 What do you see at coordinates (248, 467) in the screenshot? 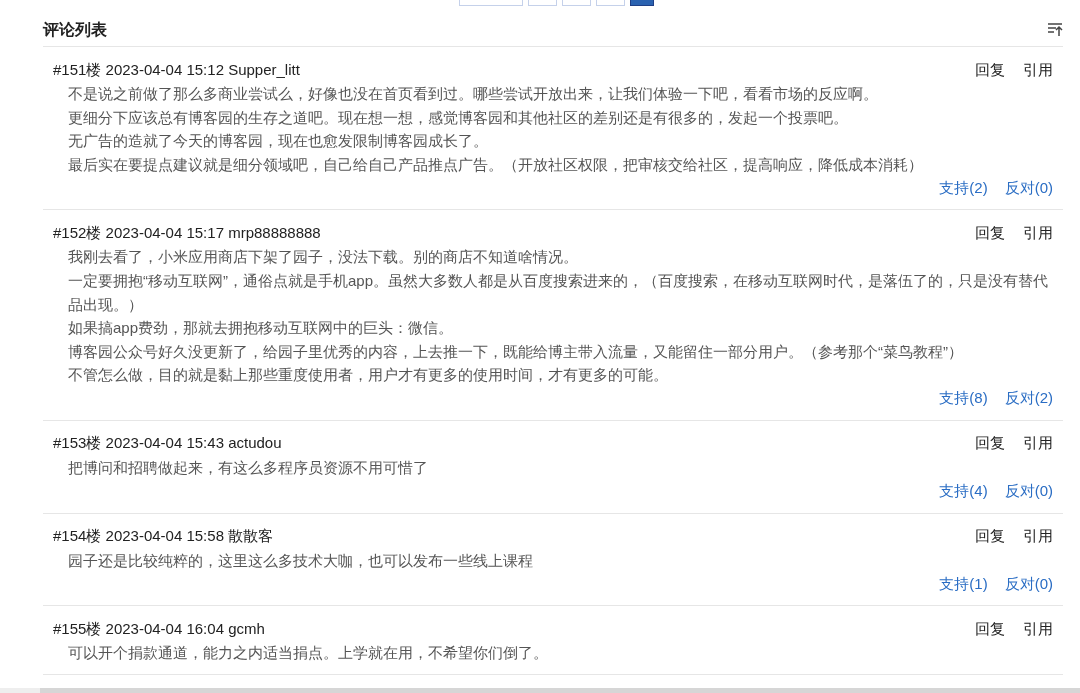
I see `comment-text: 把博问和招聘做起来，有这么多程序员资源不用可惜了` at bounding box center [248, 467].